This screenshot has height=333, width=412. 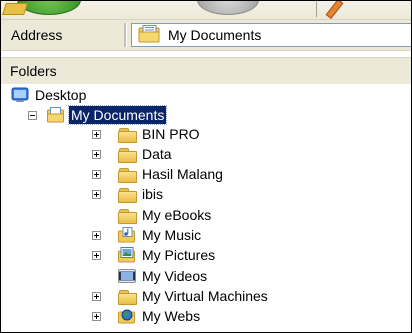 I want to click on tree-item-ibis: ibis, so click(x=141, y=194).